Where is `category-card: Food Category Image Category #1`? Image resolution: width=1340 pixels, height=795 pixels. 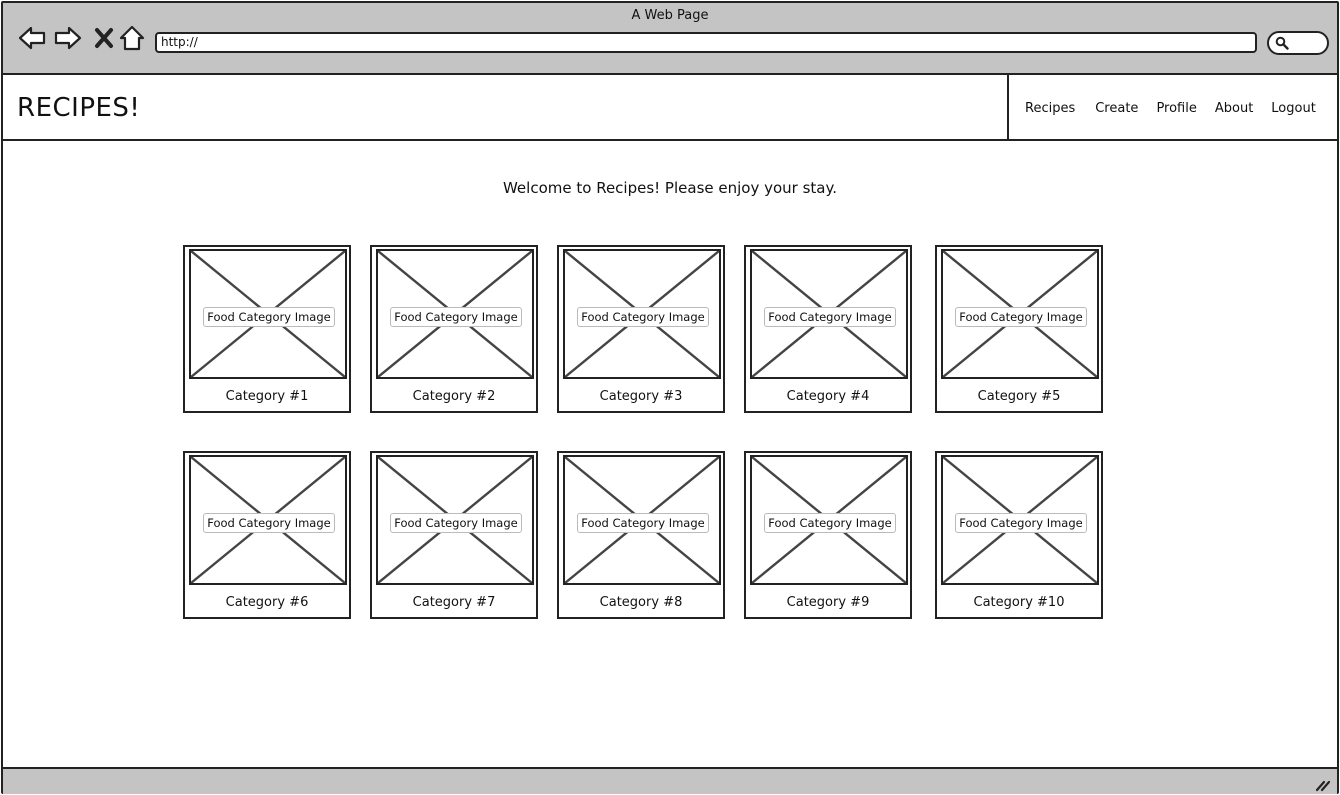
category-card: Food Category Image Category #1 is located at coordinates (267, 329).